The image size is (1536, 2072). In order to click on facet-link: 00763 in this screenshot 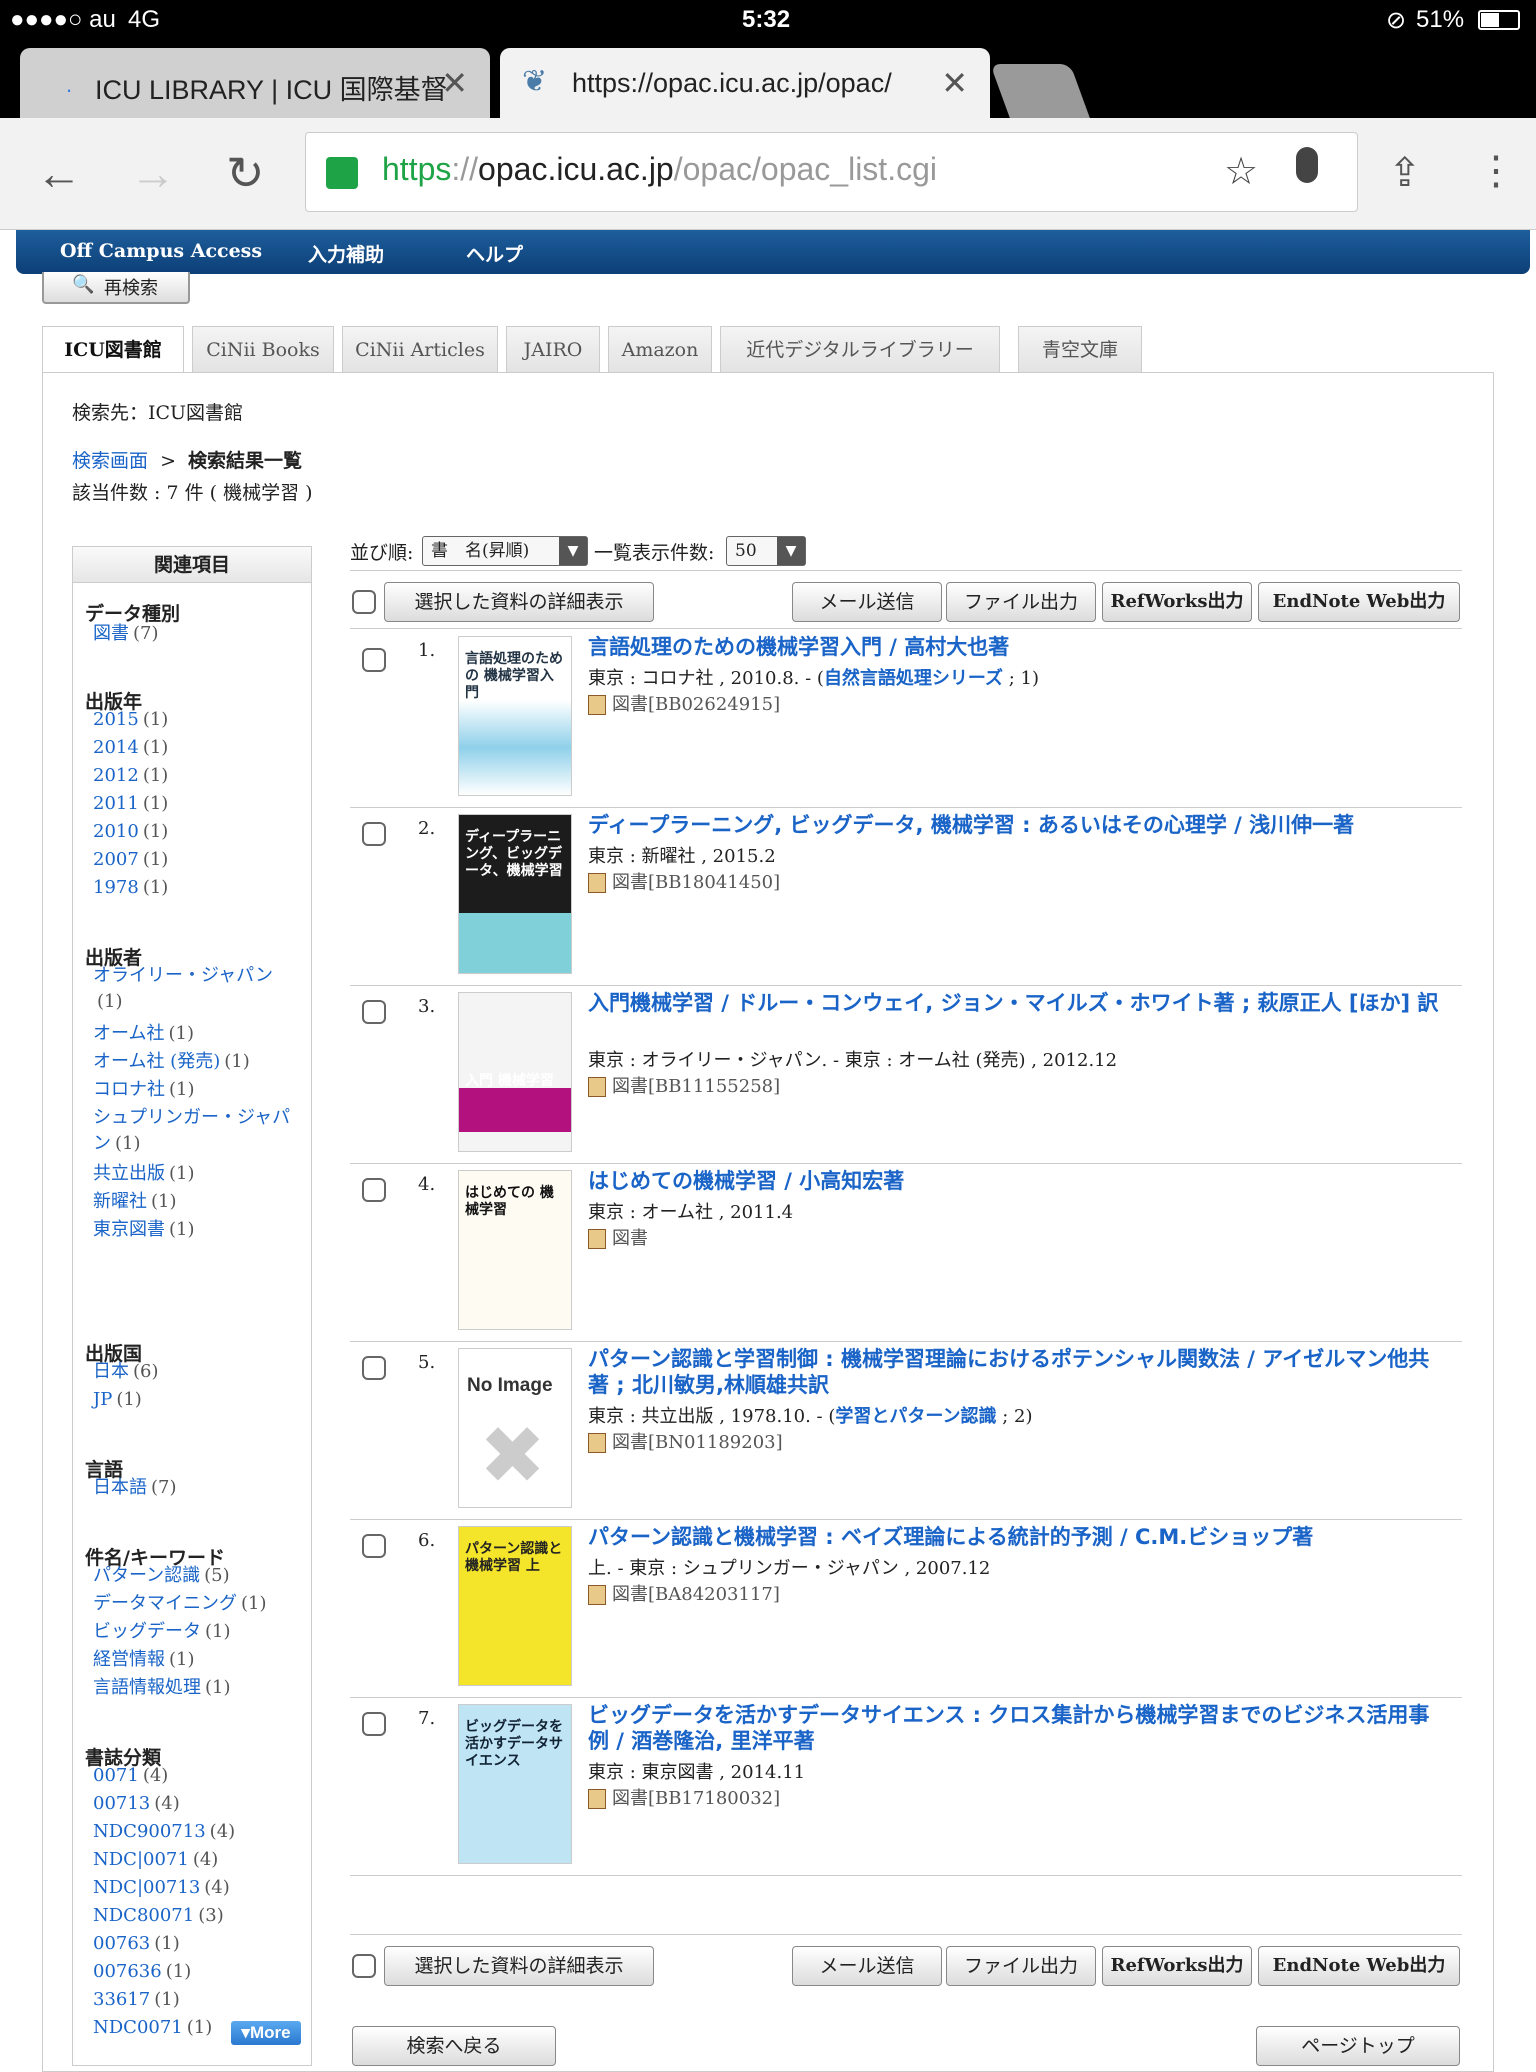, I will do `click(121, 1943)`.